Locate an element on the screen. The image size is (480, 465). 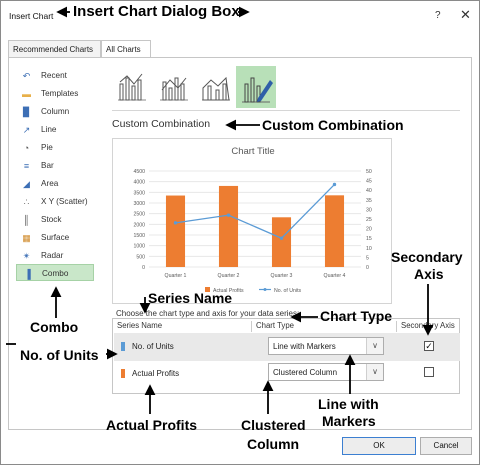
y2-tick-label: 10 is located at coordinates (369, 249).